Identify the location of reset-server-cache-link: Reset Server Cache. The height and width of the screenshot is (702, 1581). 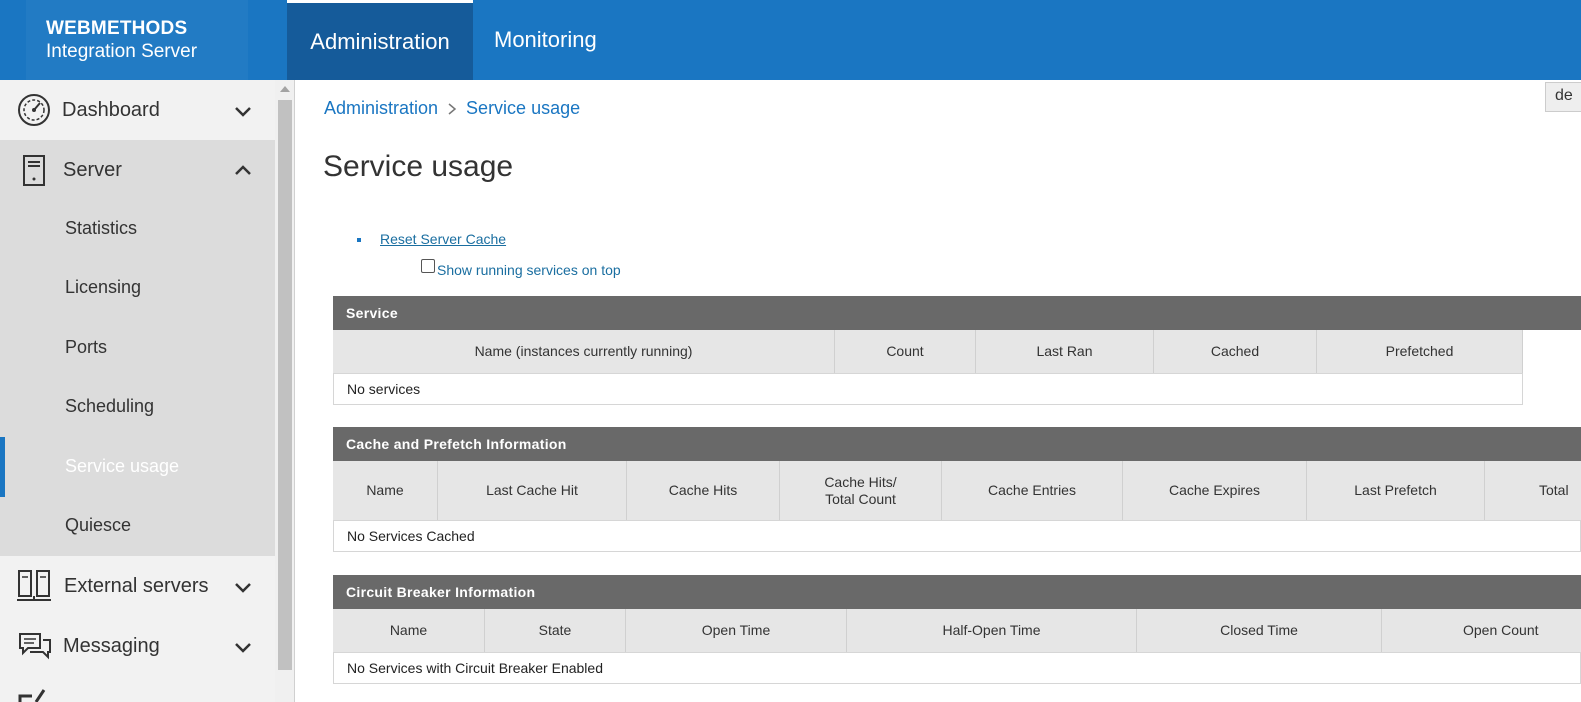
(443, 239).